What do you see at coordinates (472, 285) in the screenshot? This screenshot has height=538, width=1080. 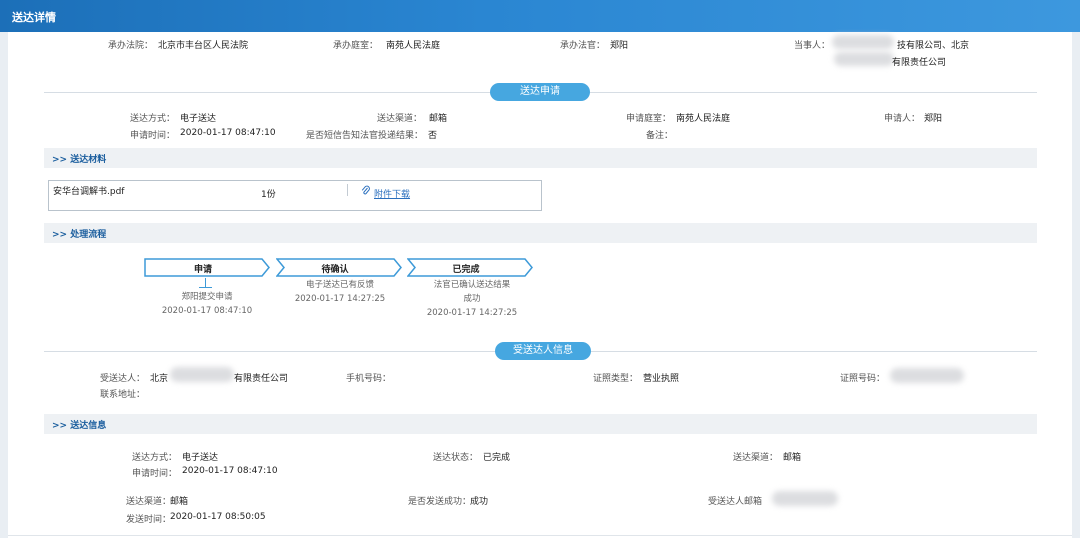 I see `step-desc: 法官已确认送达结果` at bounding box center [472, 285].